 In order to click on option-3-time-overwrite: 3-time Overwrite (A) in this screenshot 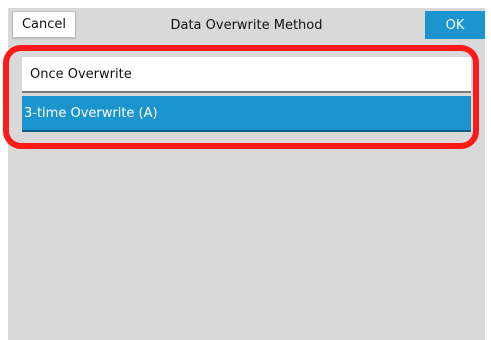, I will do `click(246, 114)`.